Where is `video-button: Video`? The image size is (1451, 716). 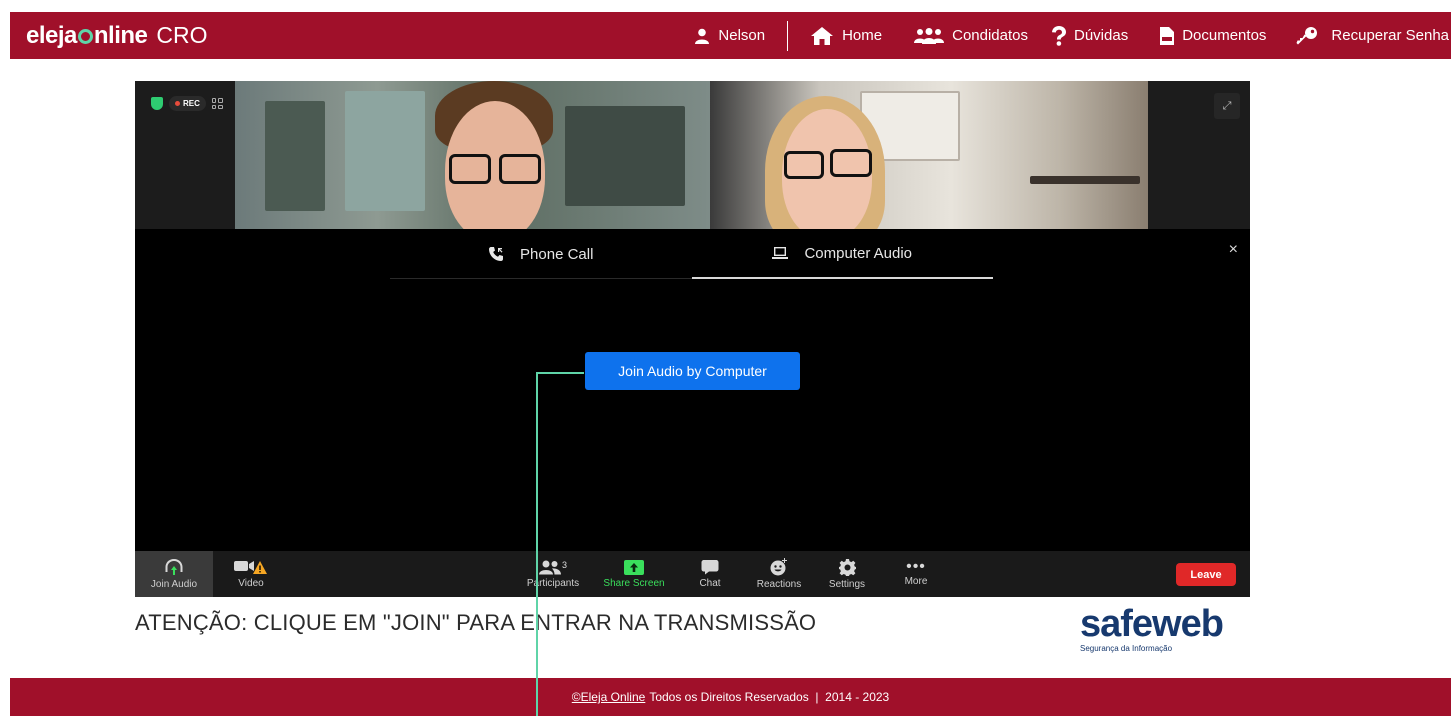 video-button: Video is located at coordinates (251, 574).